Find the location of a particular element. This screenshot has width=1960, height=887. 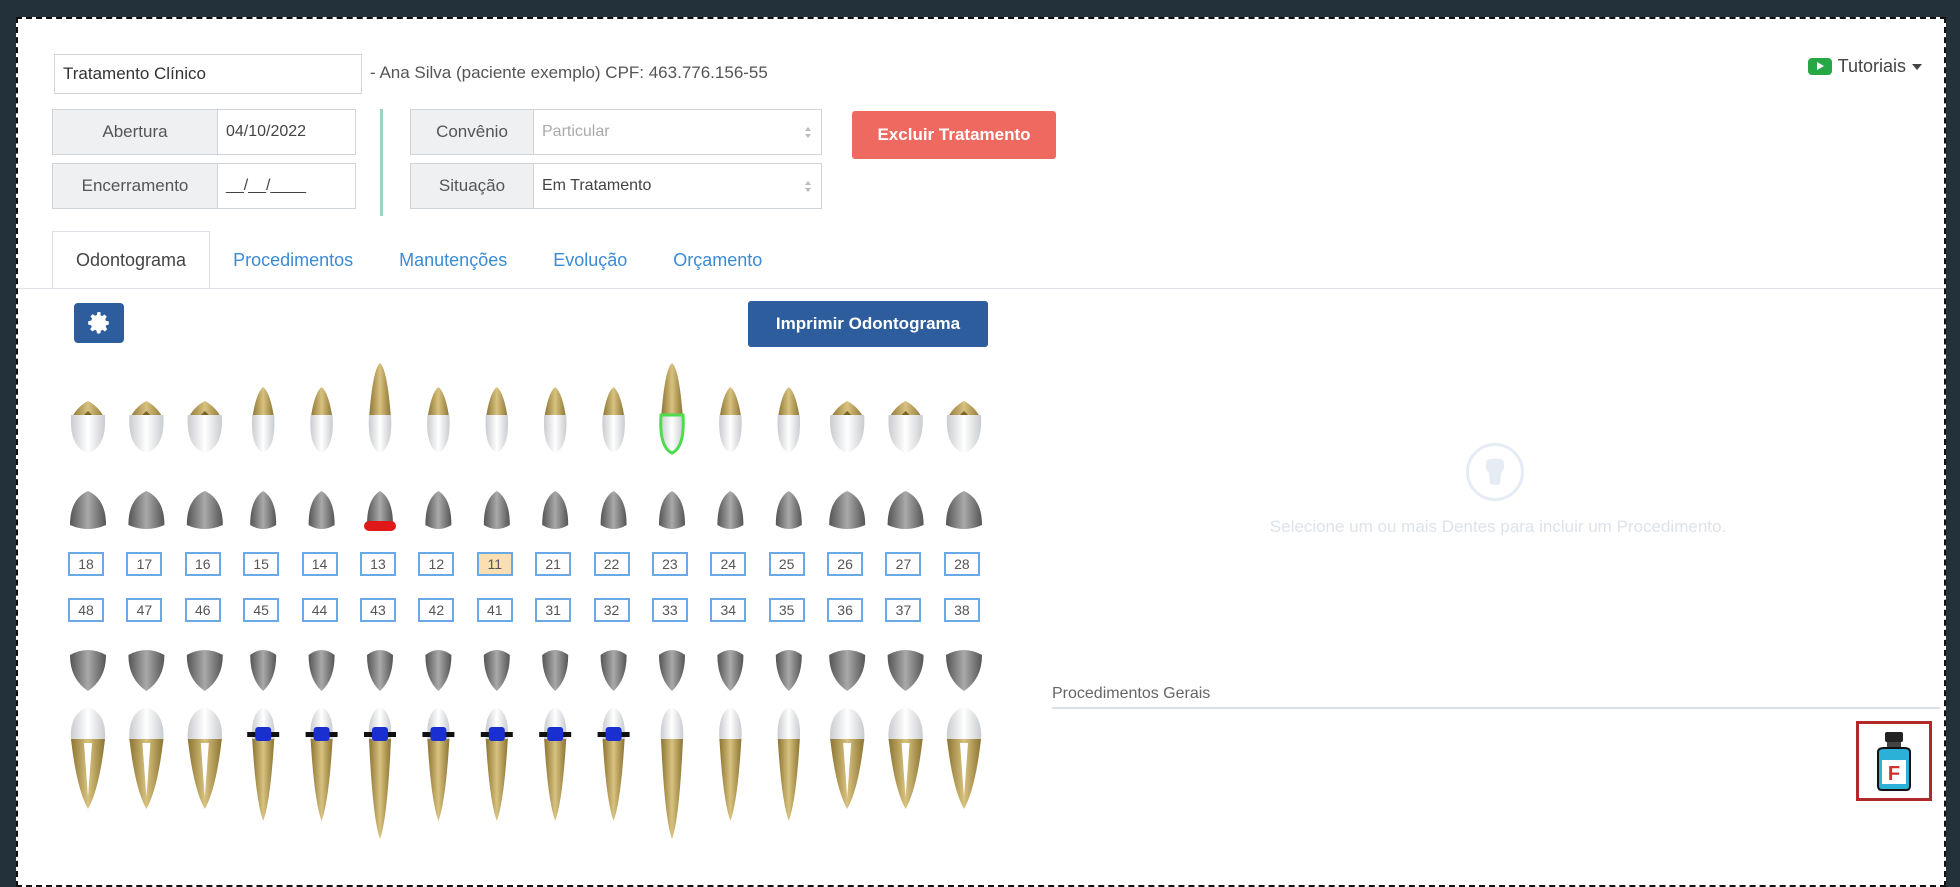

tutorials-label: Tutoriais is located at coordinates (1871, 66).